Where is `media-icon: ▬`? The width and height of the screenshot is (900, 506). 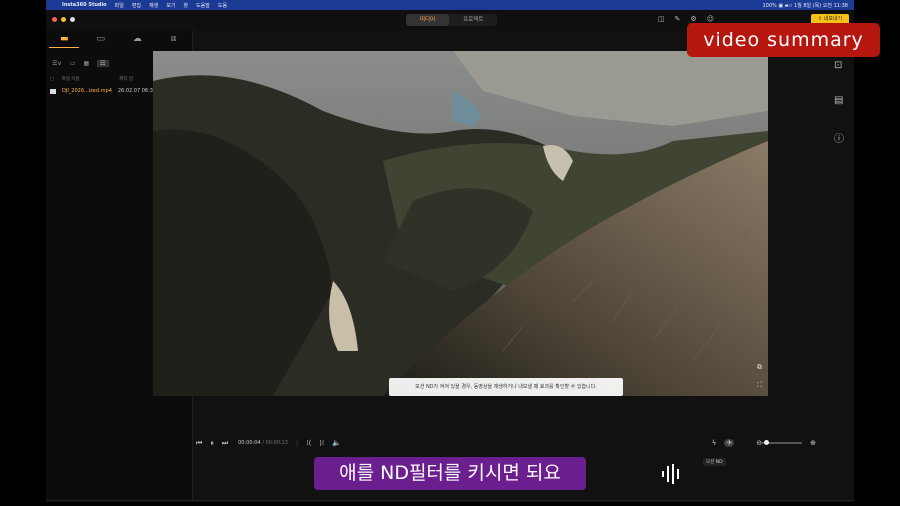
media-icon: ▬ is located at coordinates (64, 41).